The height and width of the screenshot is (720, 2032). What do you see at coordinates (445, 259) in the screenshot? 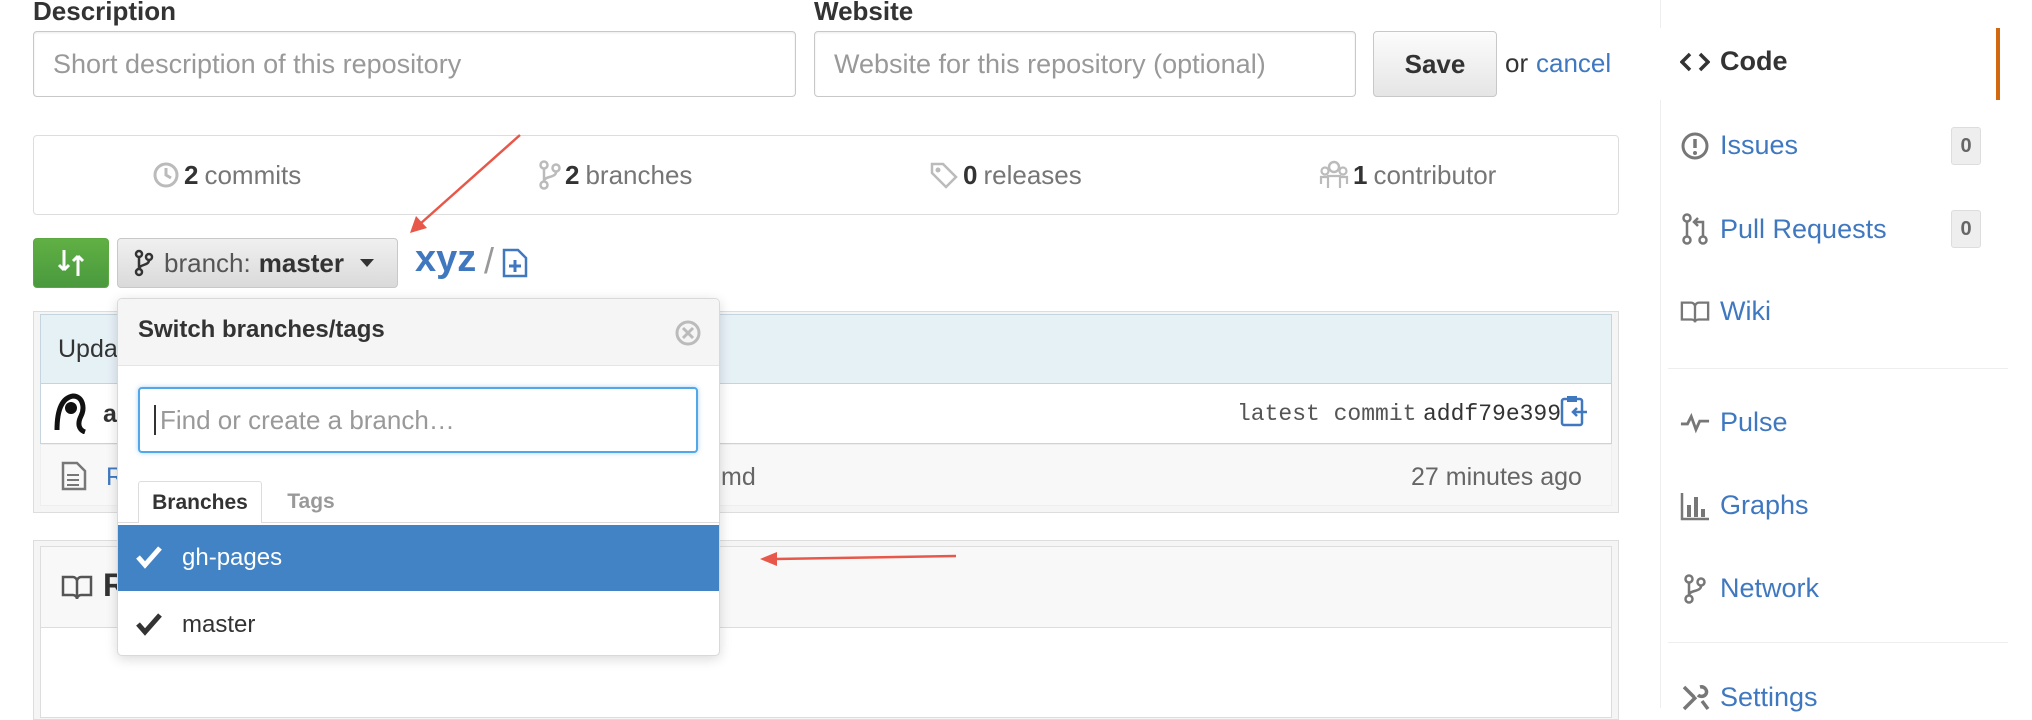
I see `repo-name-link: xyz` at bounding box center [445, 259].